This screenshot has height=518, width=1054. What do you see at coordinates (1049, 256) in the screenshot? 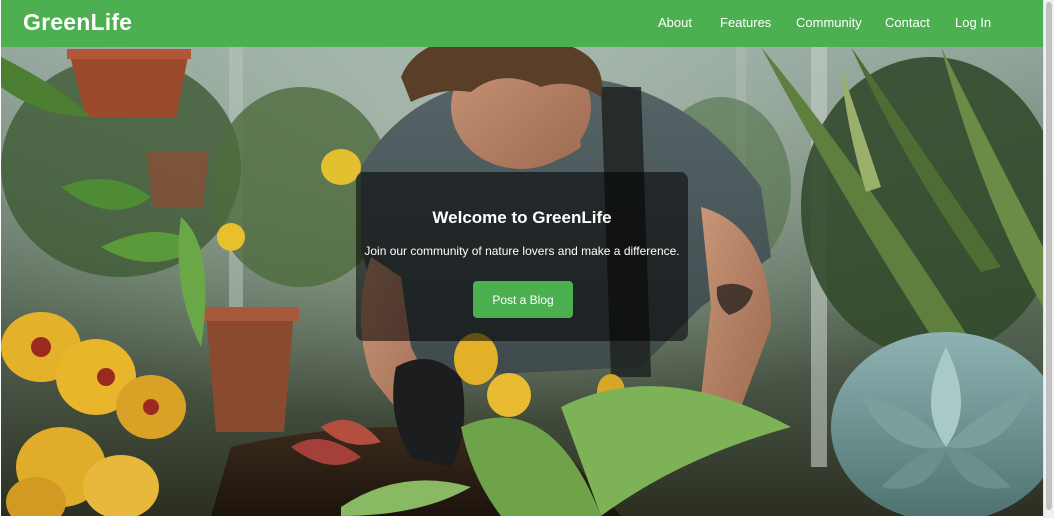
I see `scrollbar-thumb` at bounding box center [1049, 256].